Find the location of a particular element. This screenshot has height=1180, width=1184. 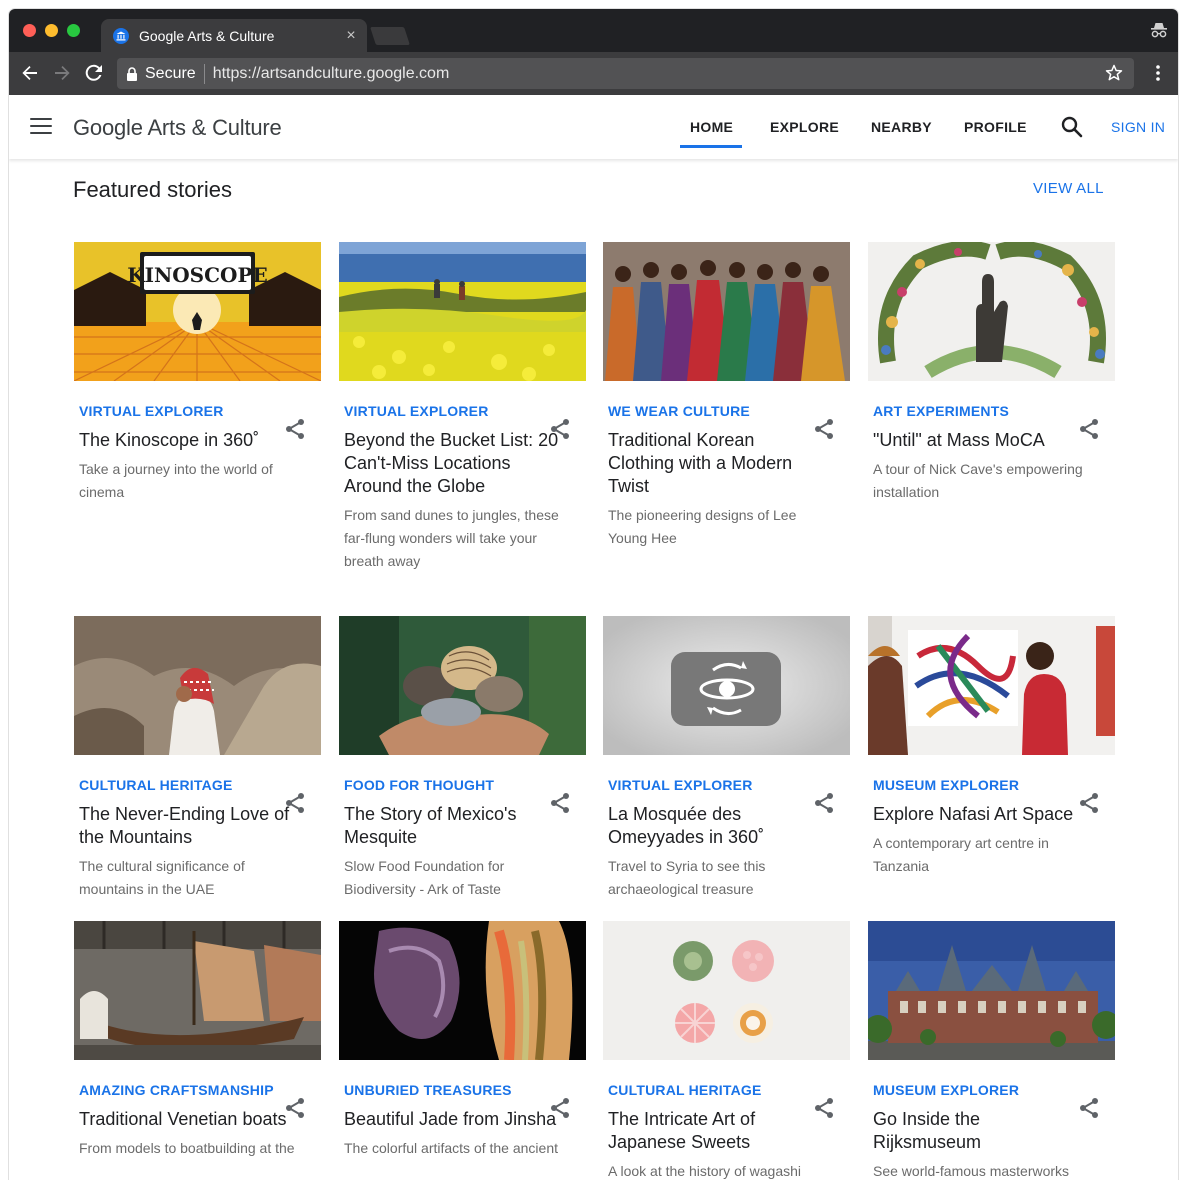

close-window-button is located at coordinates (29, 30).